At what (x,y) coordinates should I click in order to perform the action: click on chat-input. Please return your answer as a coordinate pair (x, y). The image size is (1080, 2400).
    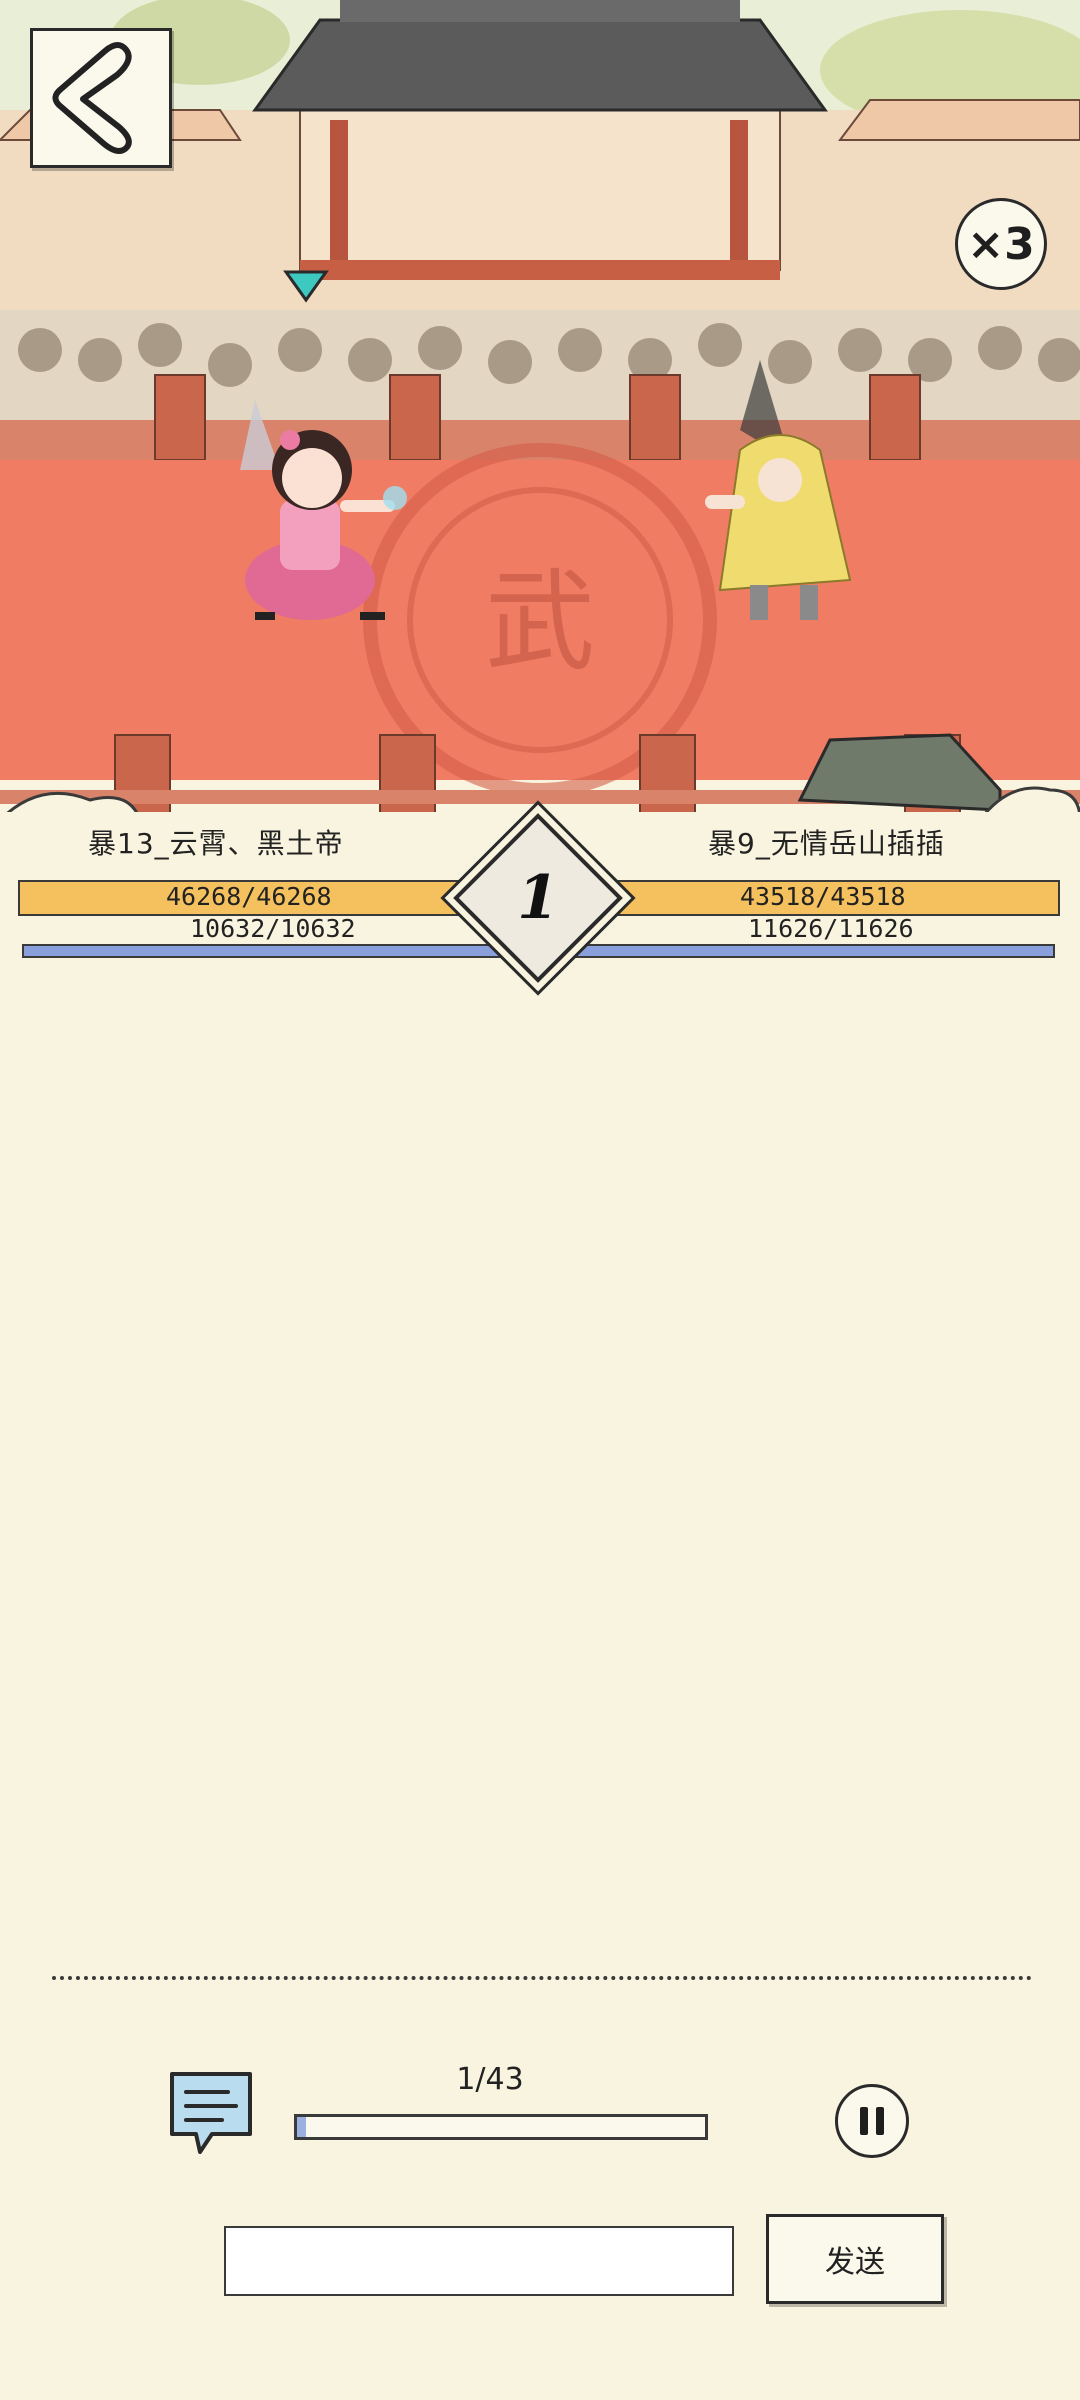
    Looking at the image, I should click on (479, 2261).